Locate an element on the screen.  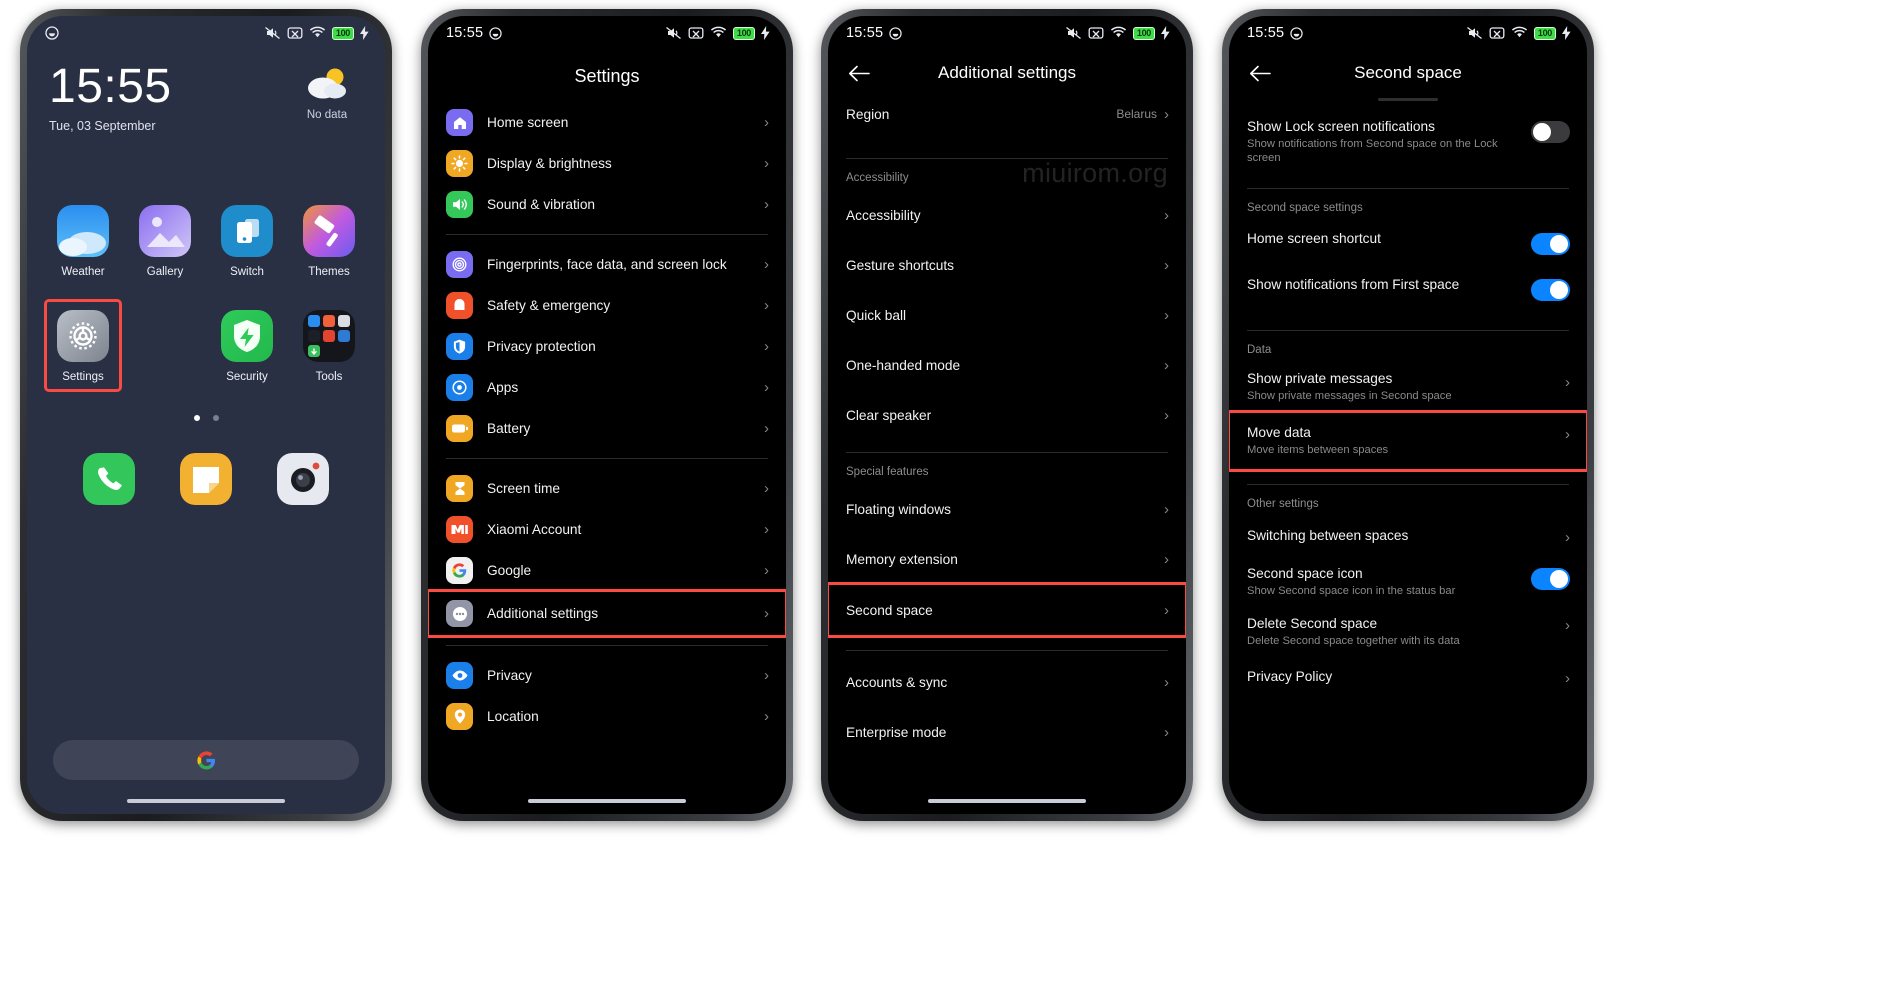
setting-row-notifications-first-space: Show notifications from First space is located at coordinates (1408, 289).